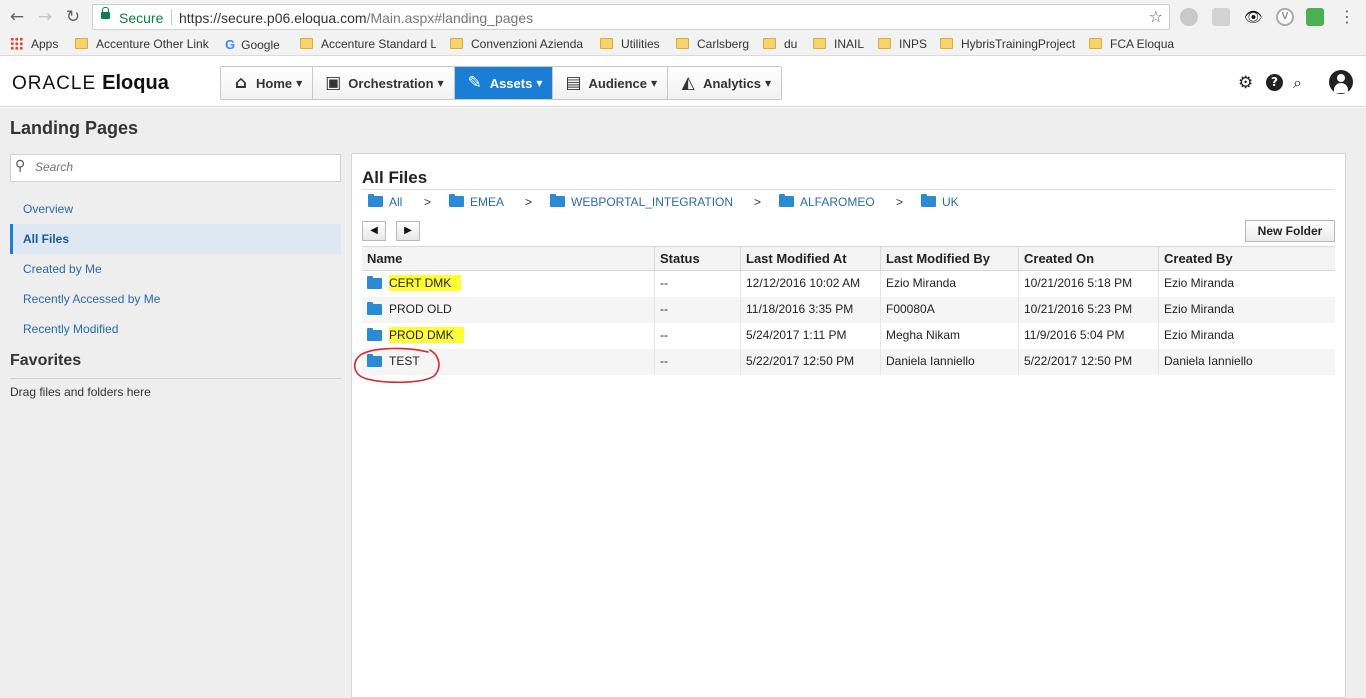  What do you see at coordinates (1246, 259) in the screenshot?
I see `column-header-created-by: Created By` at bounding box center [1246, 259].